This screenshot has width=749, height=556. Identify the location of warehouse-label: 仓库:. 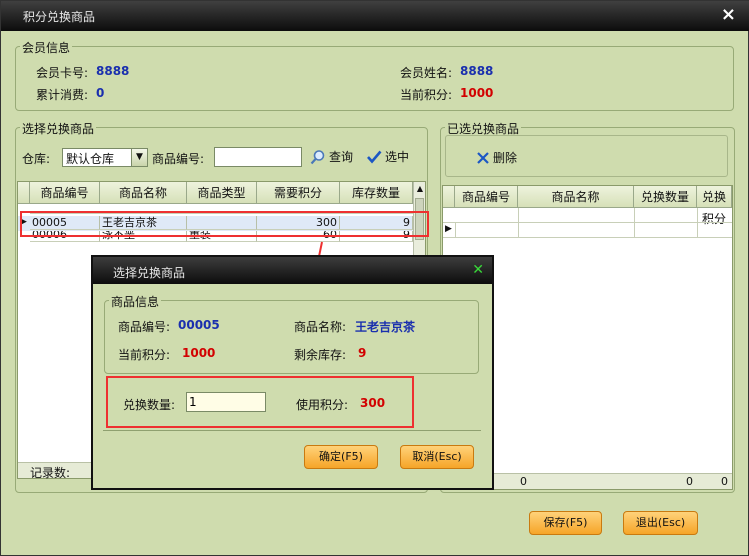
(36, 159).